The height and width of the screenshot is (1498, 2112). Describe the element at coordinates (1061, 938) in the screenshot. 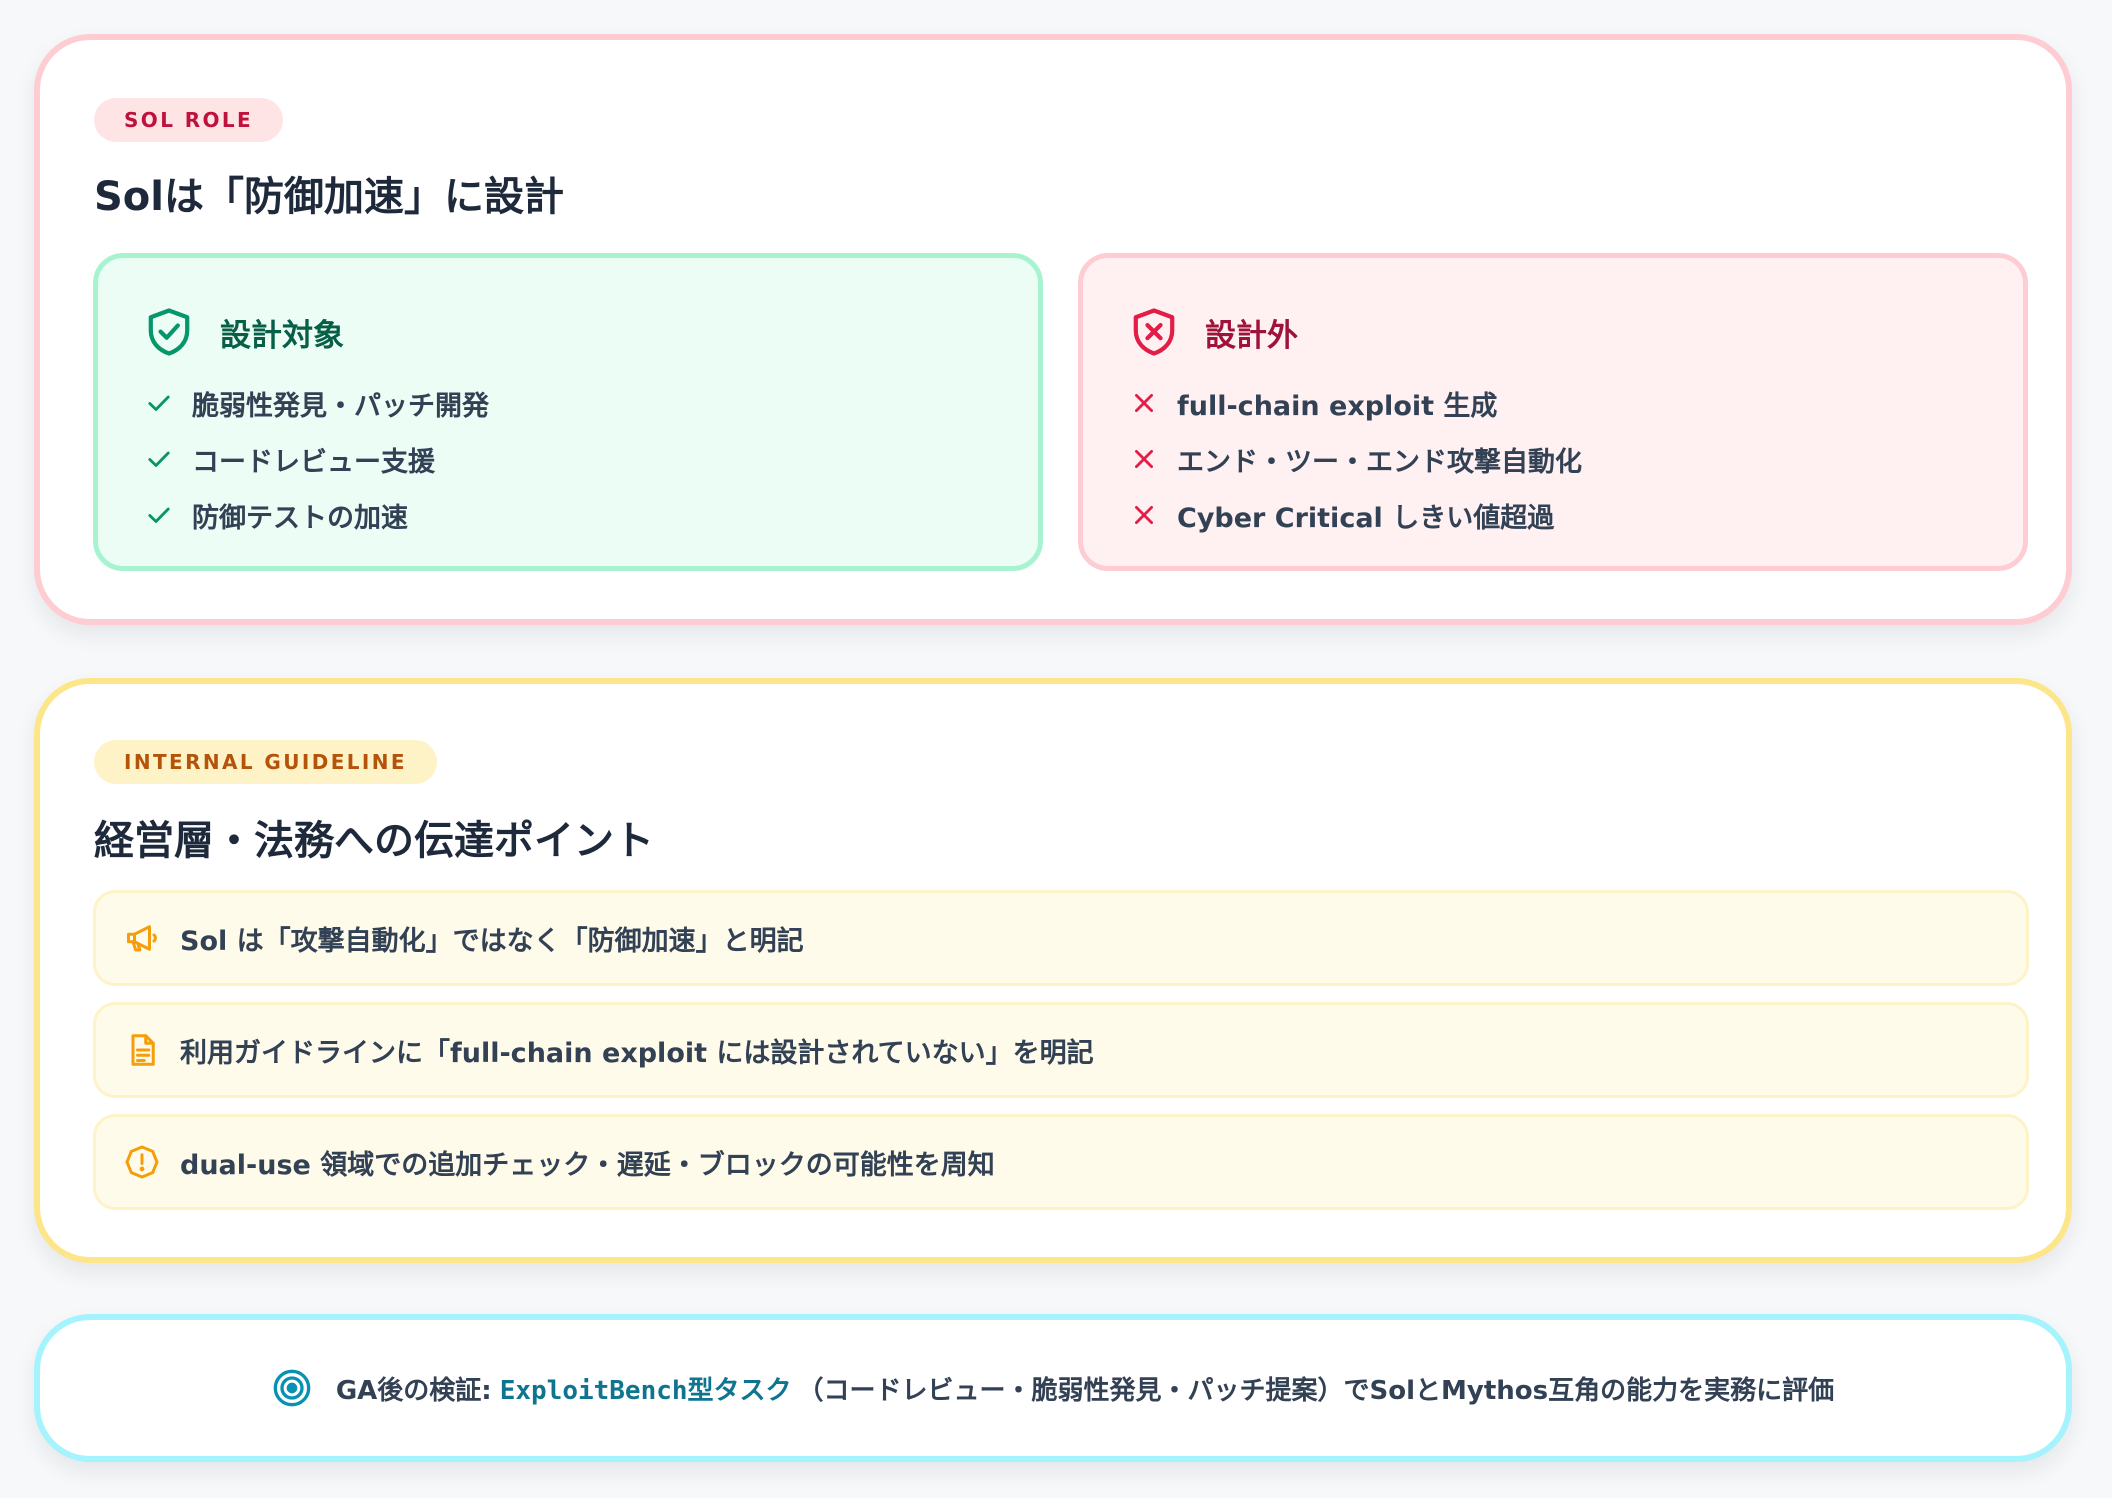

I see `list-item: Sol は「攻撃自動化」ではなく「防御加速」と明記` at that location.